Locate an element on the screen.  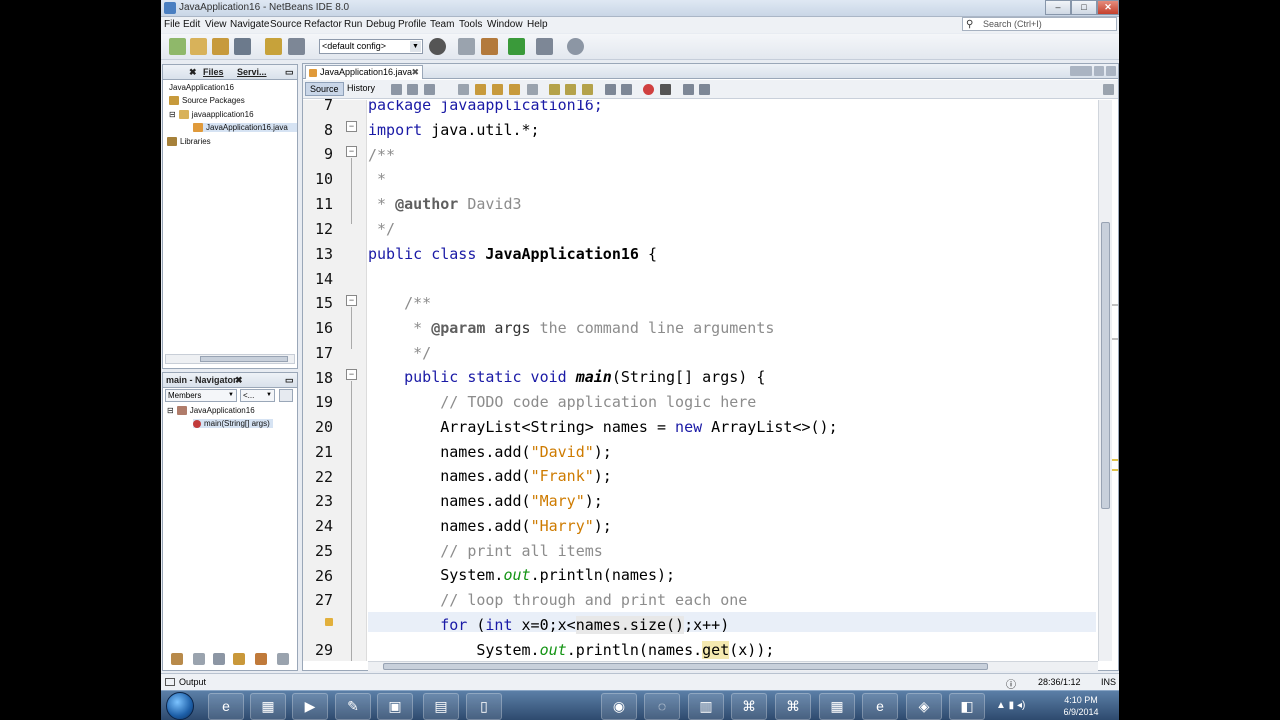
menu-debug: Debug is located at coordinates (380, 24).